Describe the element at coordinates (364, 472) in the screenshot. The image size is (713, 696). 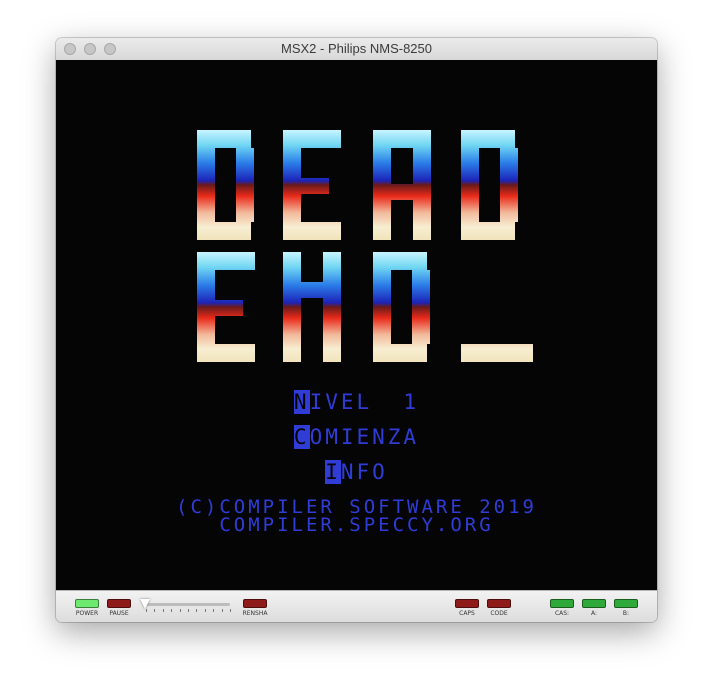
I see `menu-label-info: NFO` at that location.